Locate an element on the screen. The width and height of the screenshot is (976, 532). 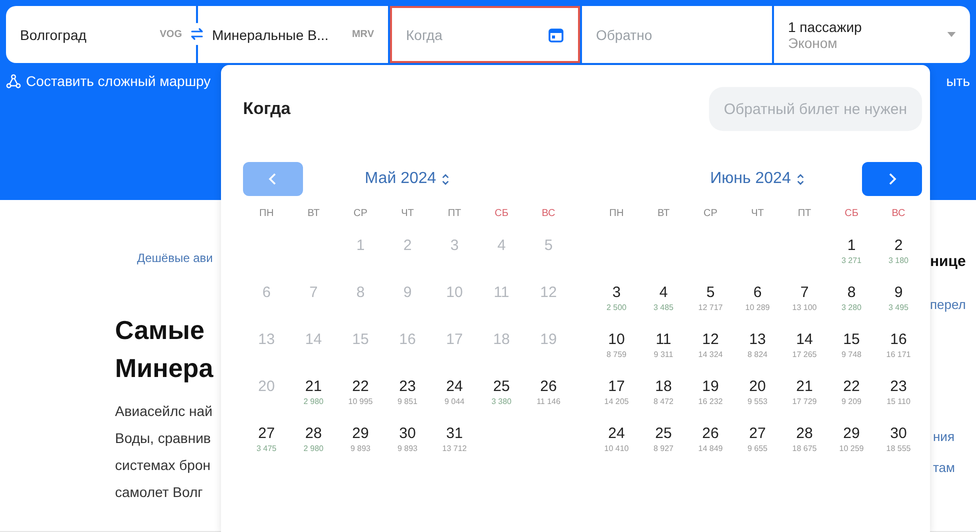
day-price: 11 146 is located at coordinates (548, 402).